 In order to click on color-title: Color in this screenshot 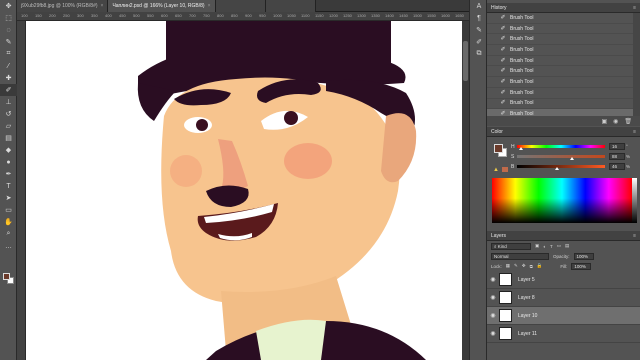, I will do `click(497, 132)`.